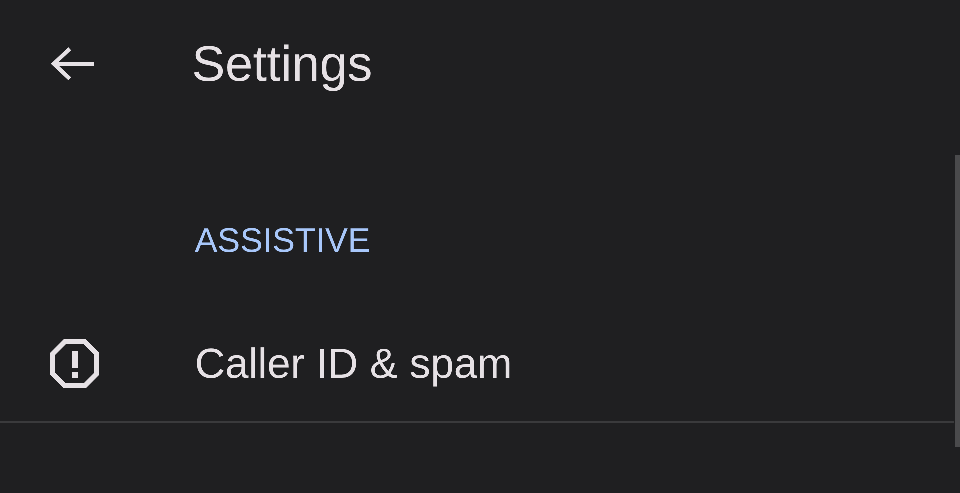  Describe the element at coordinates (283, 241) in the screenshot. I see `section-heading: ASSISTIVE` at that location.